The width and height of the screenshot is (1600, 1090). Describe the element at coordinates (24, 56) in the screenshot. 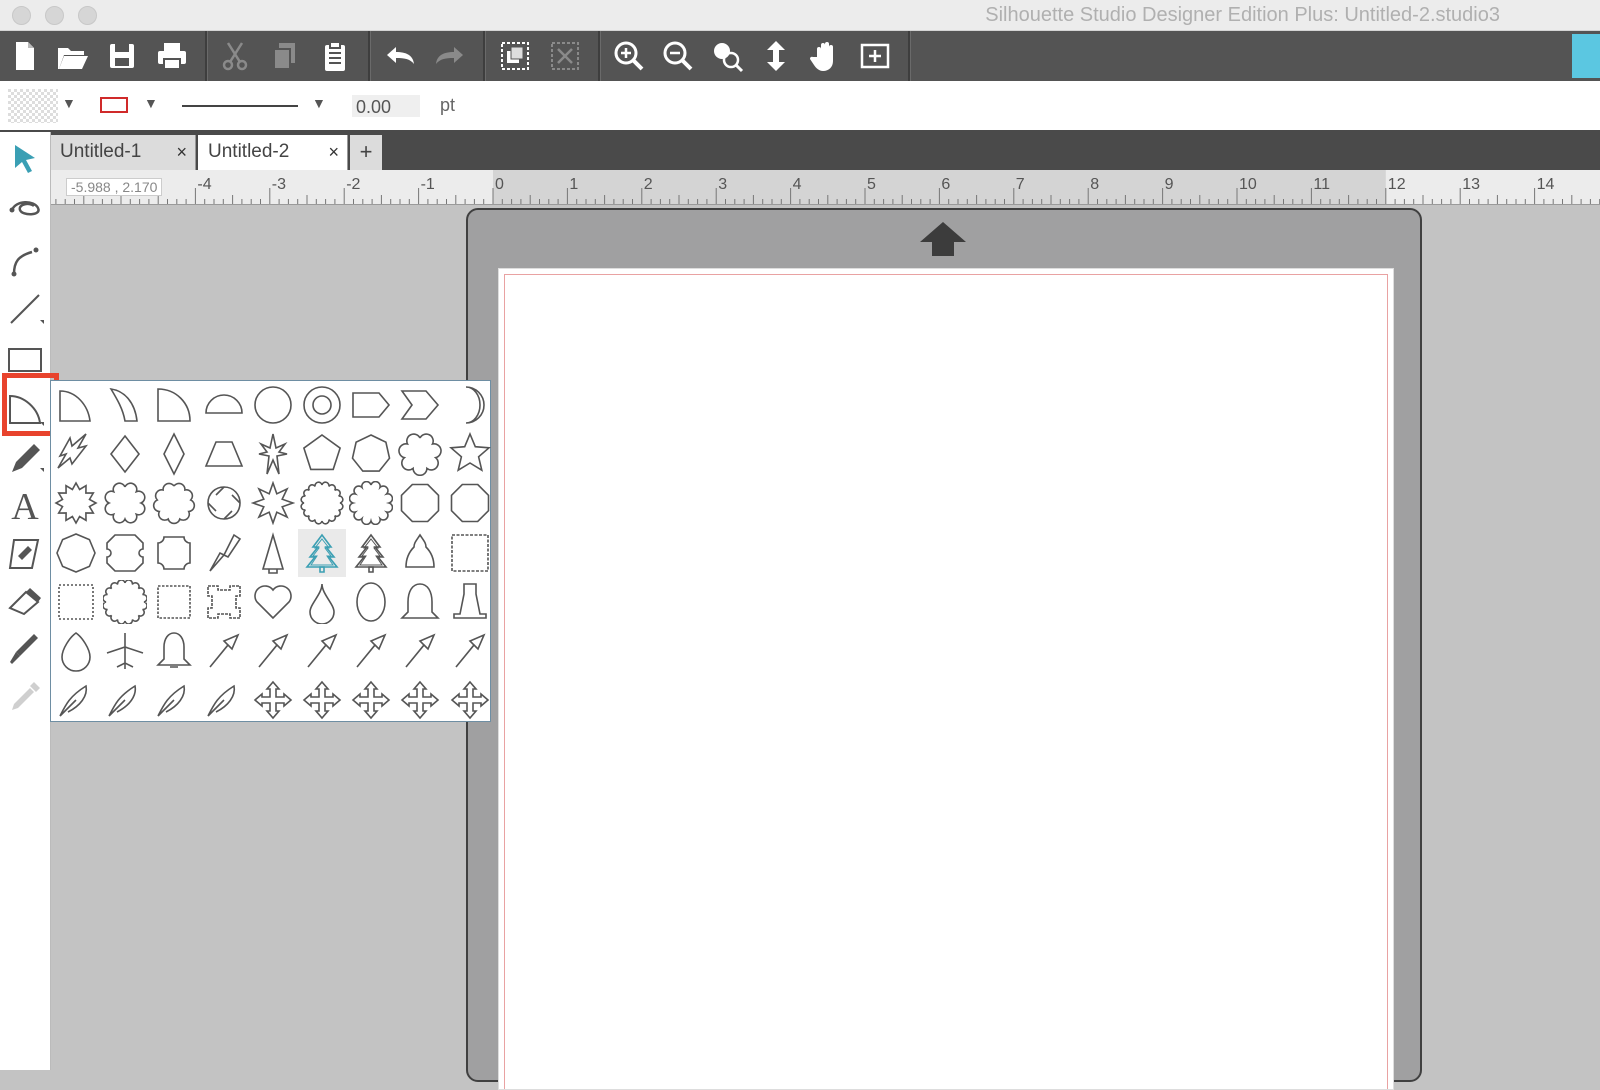

I see `new-document-icon` at that location.